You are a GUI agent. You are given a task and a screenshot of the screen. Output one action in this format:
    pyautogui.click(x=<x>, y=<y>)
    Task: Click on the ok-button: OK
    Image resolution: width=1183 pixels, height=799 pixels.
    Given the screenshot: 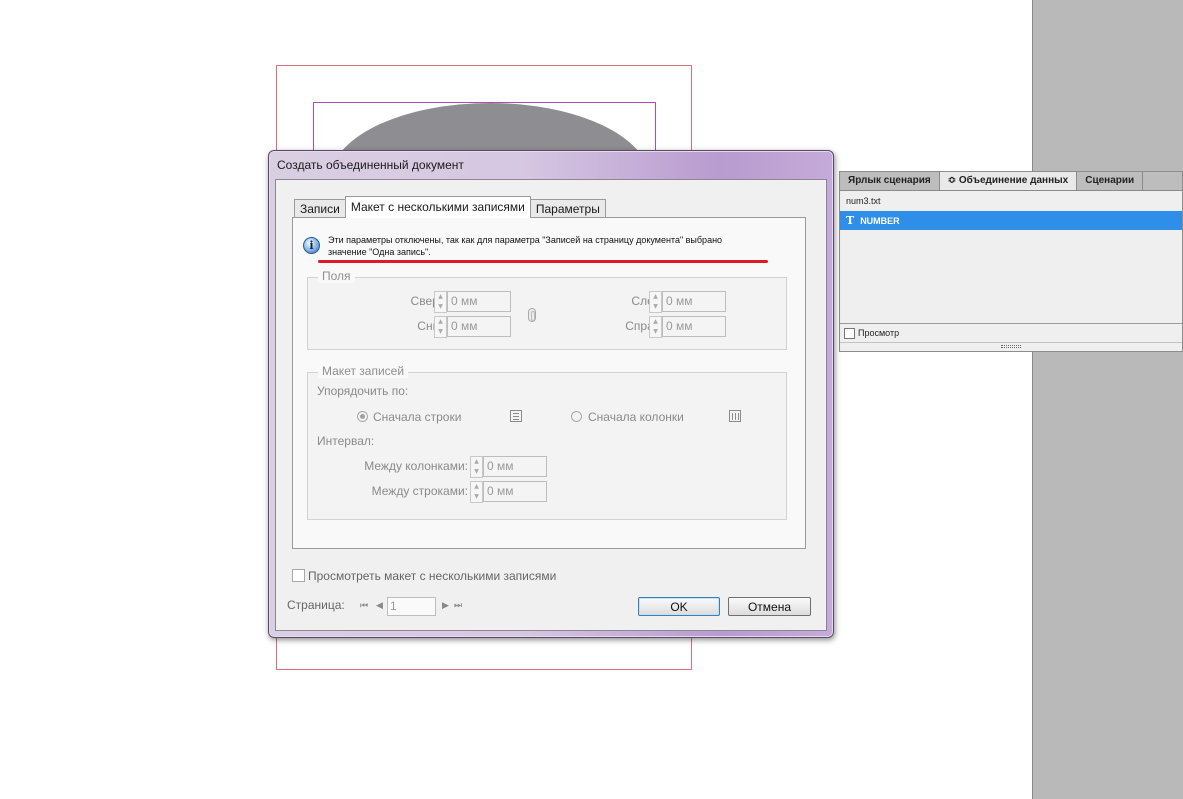 What is the action you would take?
    pyautogui.click(x=679, y=606)
    